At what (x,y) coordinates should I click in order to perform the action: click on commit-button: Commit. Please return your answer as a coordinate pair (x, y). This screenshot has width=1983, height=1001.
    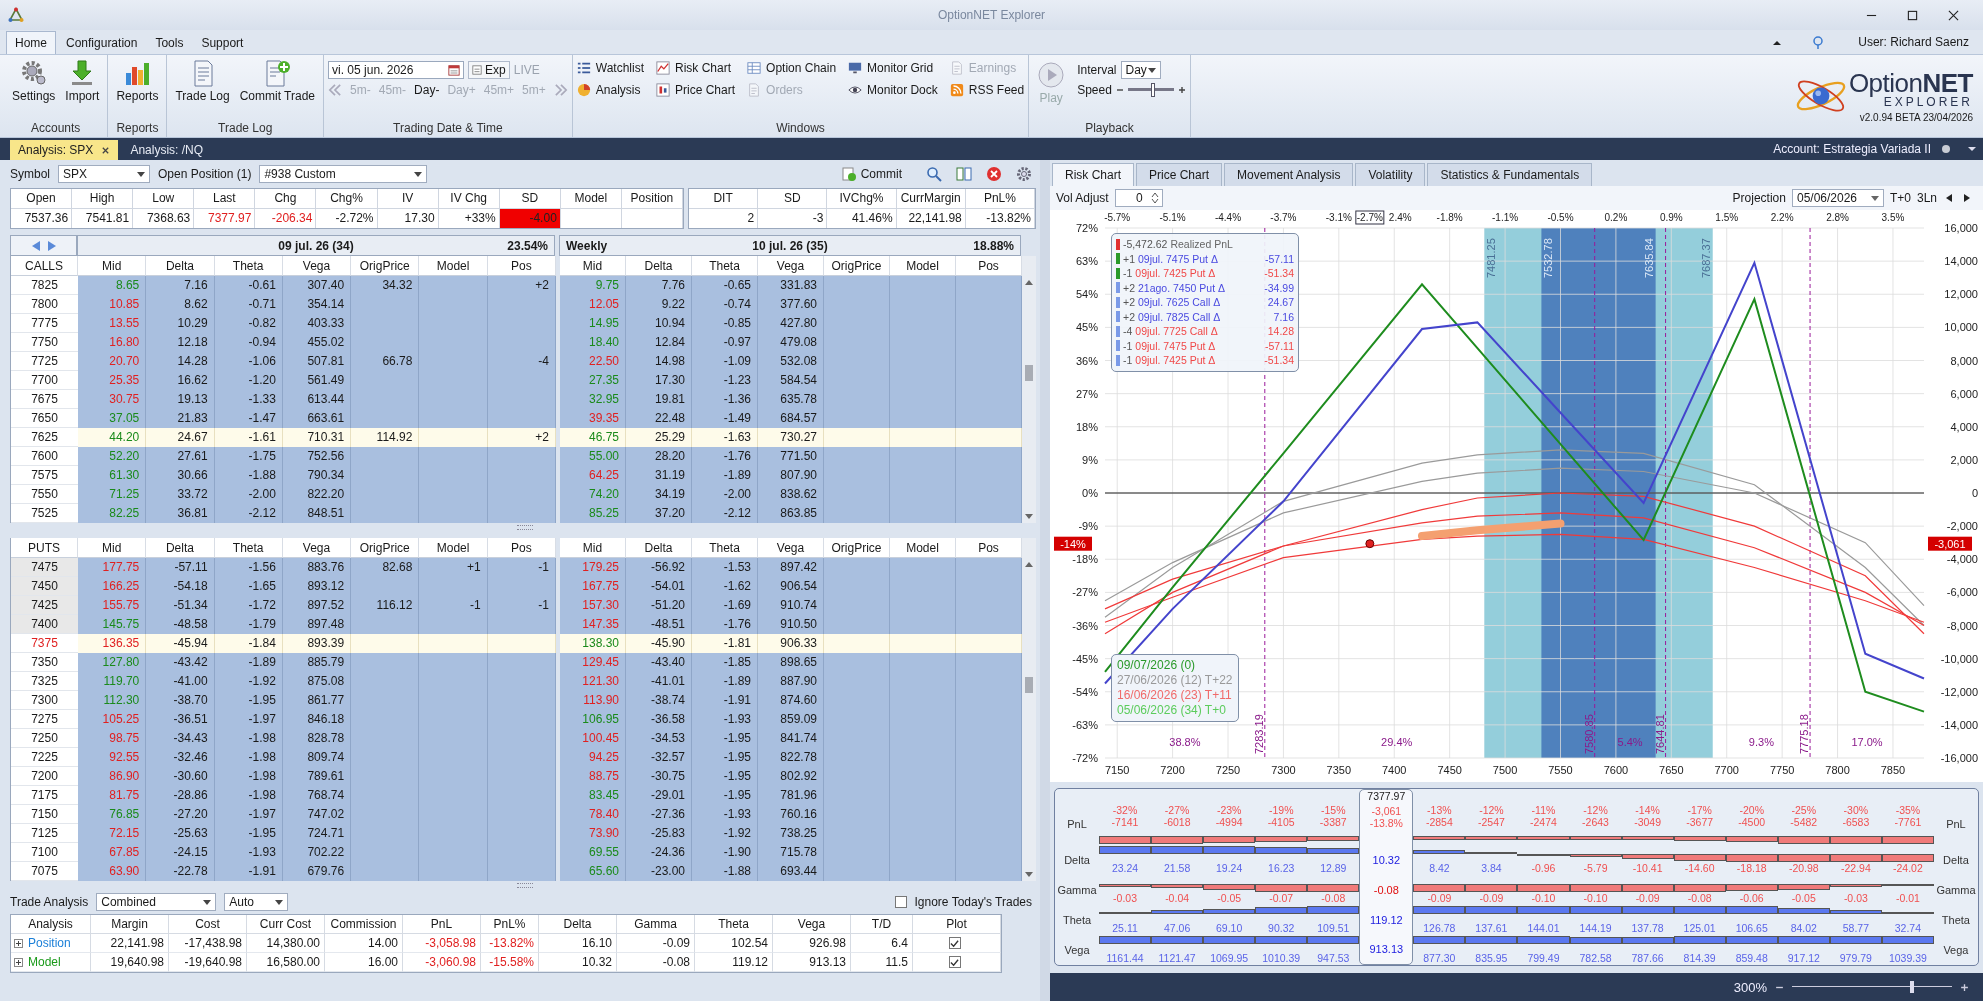
    Looking at the image, I should click on (871, 174).